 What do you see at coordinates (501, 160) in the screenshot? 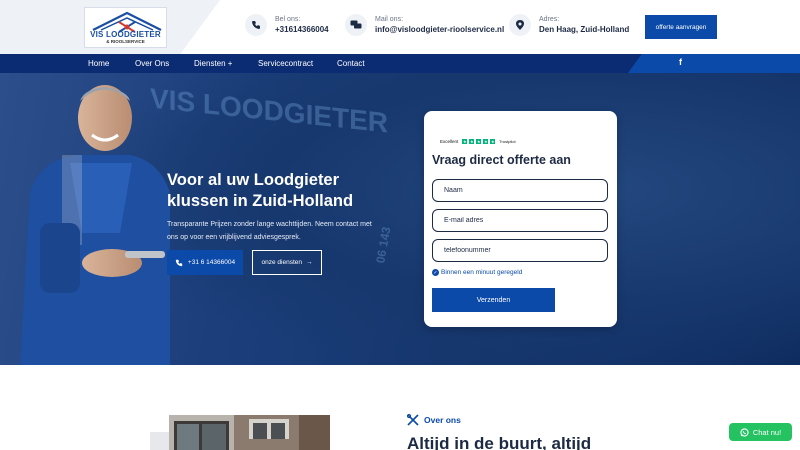
I see `form-title: Vraag direct offerte aan` at bounding box center [501, 160].